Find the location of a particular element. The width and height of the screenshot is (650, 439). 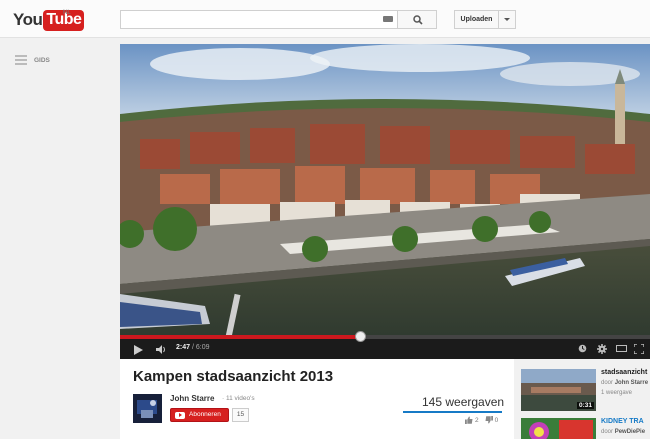

channel-avatar is located at coordinates (147, 408).